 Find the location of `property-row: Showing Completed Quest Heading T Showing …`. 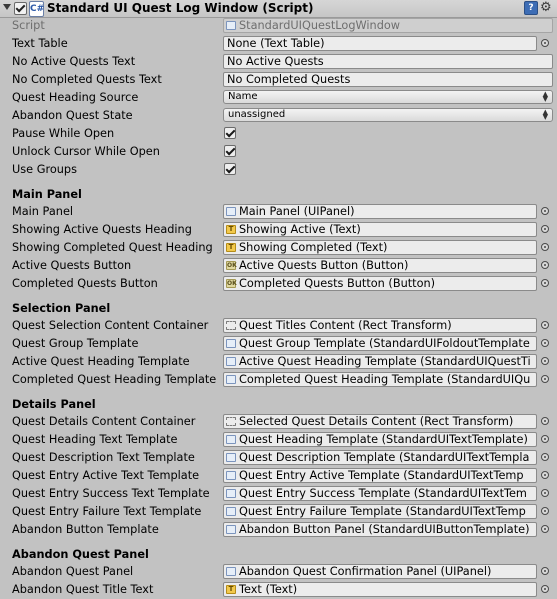

property-row: Showing Completed Quest Heading T Showing … is located at coordinates (278, 248).